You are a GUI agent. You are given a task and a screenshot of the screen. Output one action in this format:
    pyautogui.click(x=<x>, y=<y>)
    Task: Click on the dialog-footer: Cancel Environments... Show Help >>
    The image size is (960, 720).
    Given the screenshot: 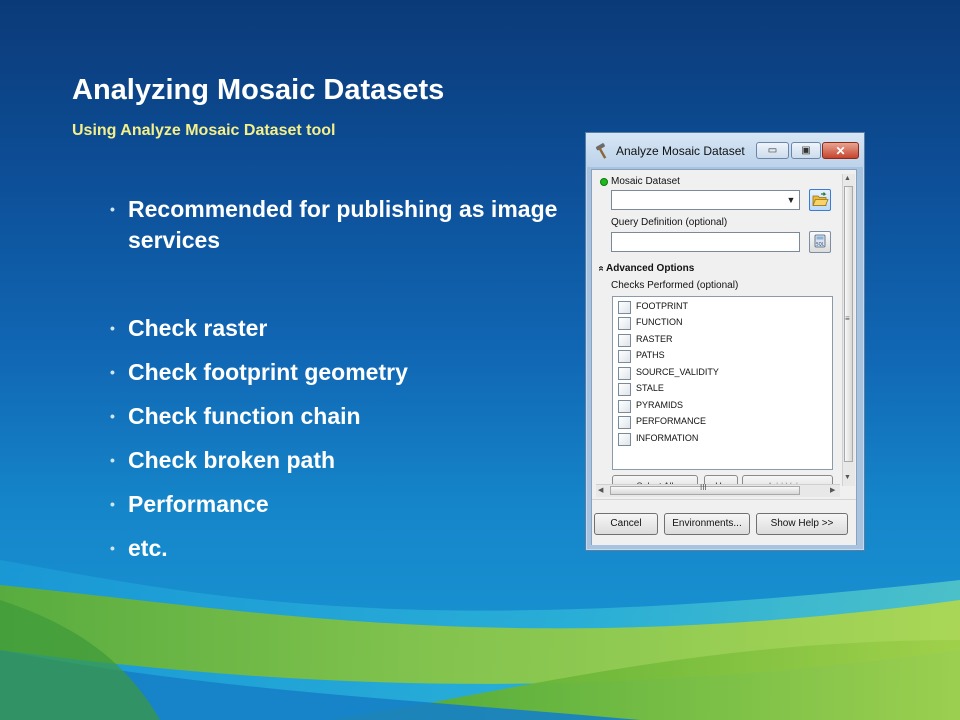 What is the action you would take?
    pyautogui.click(x=724, y=522)
    